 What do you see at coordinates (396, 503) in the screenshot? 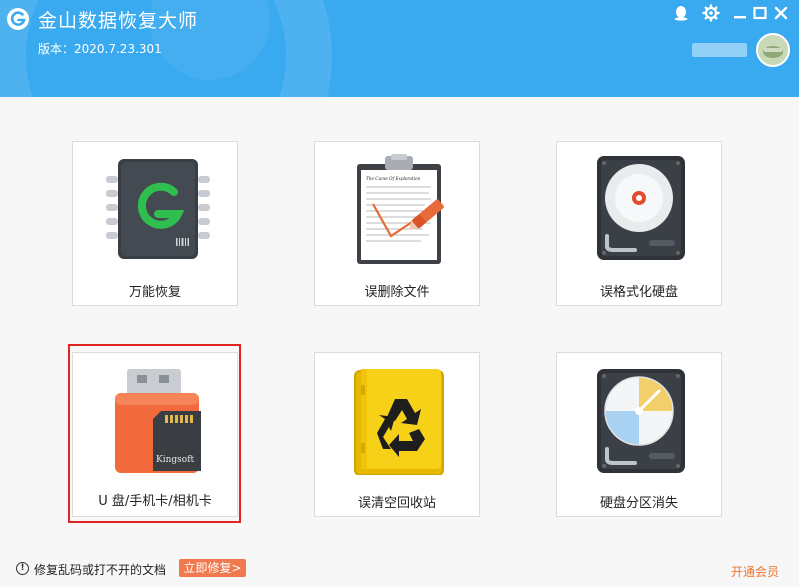
I see `card-label: 误清空回收站` at bounding box center [396, 503].